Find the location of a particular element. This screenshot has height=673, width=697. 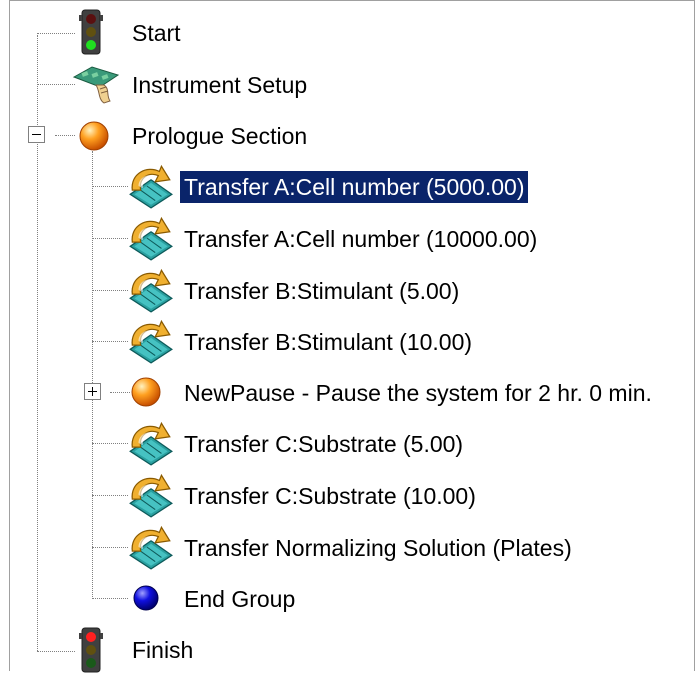

tree-item-start: Start is located at coordinates (170, 33).